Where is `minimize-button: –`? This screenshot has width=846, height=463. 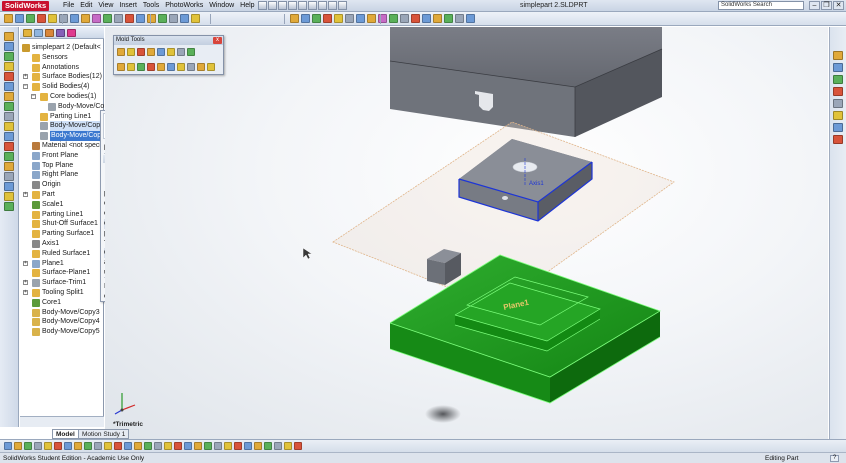
minimize-button: – is located at coordinates (814, 5).